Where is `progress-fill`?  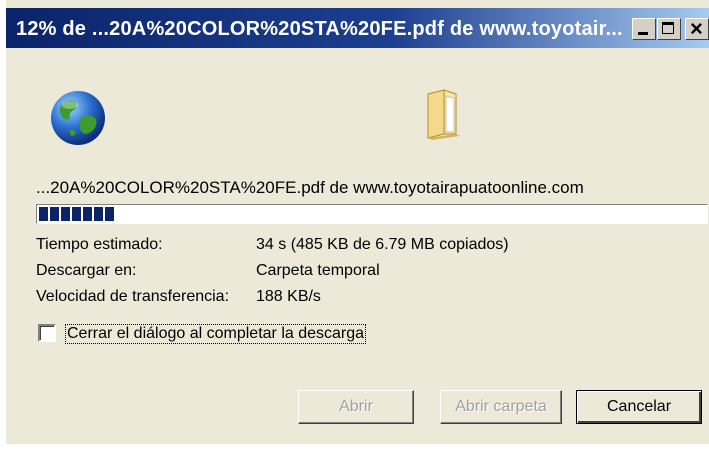 progress-fill is located at coordinates (76, 214).